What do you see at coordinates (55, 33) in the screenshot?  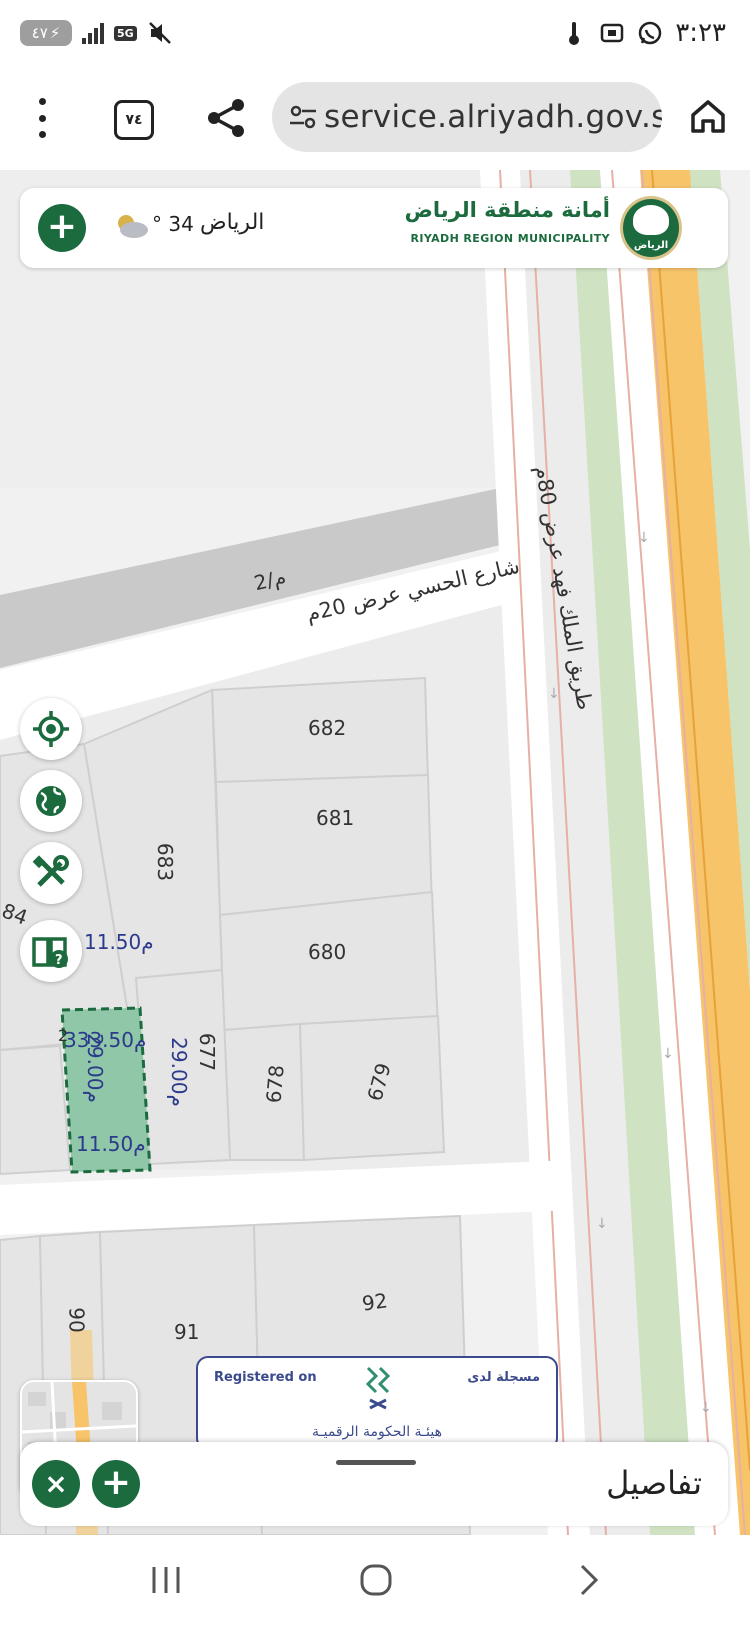 I see `charging-bolt: ⚡` at bounding box center [55, 33].